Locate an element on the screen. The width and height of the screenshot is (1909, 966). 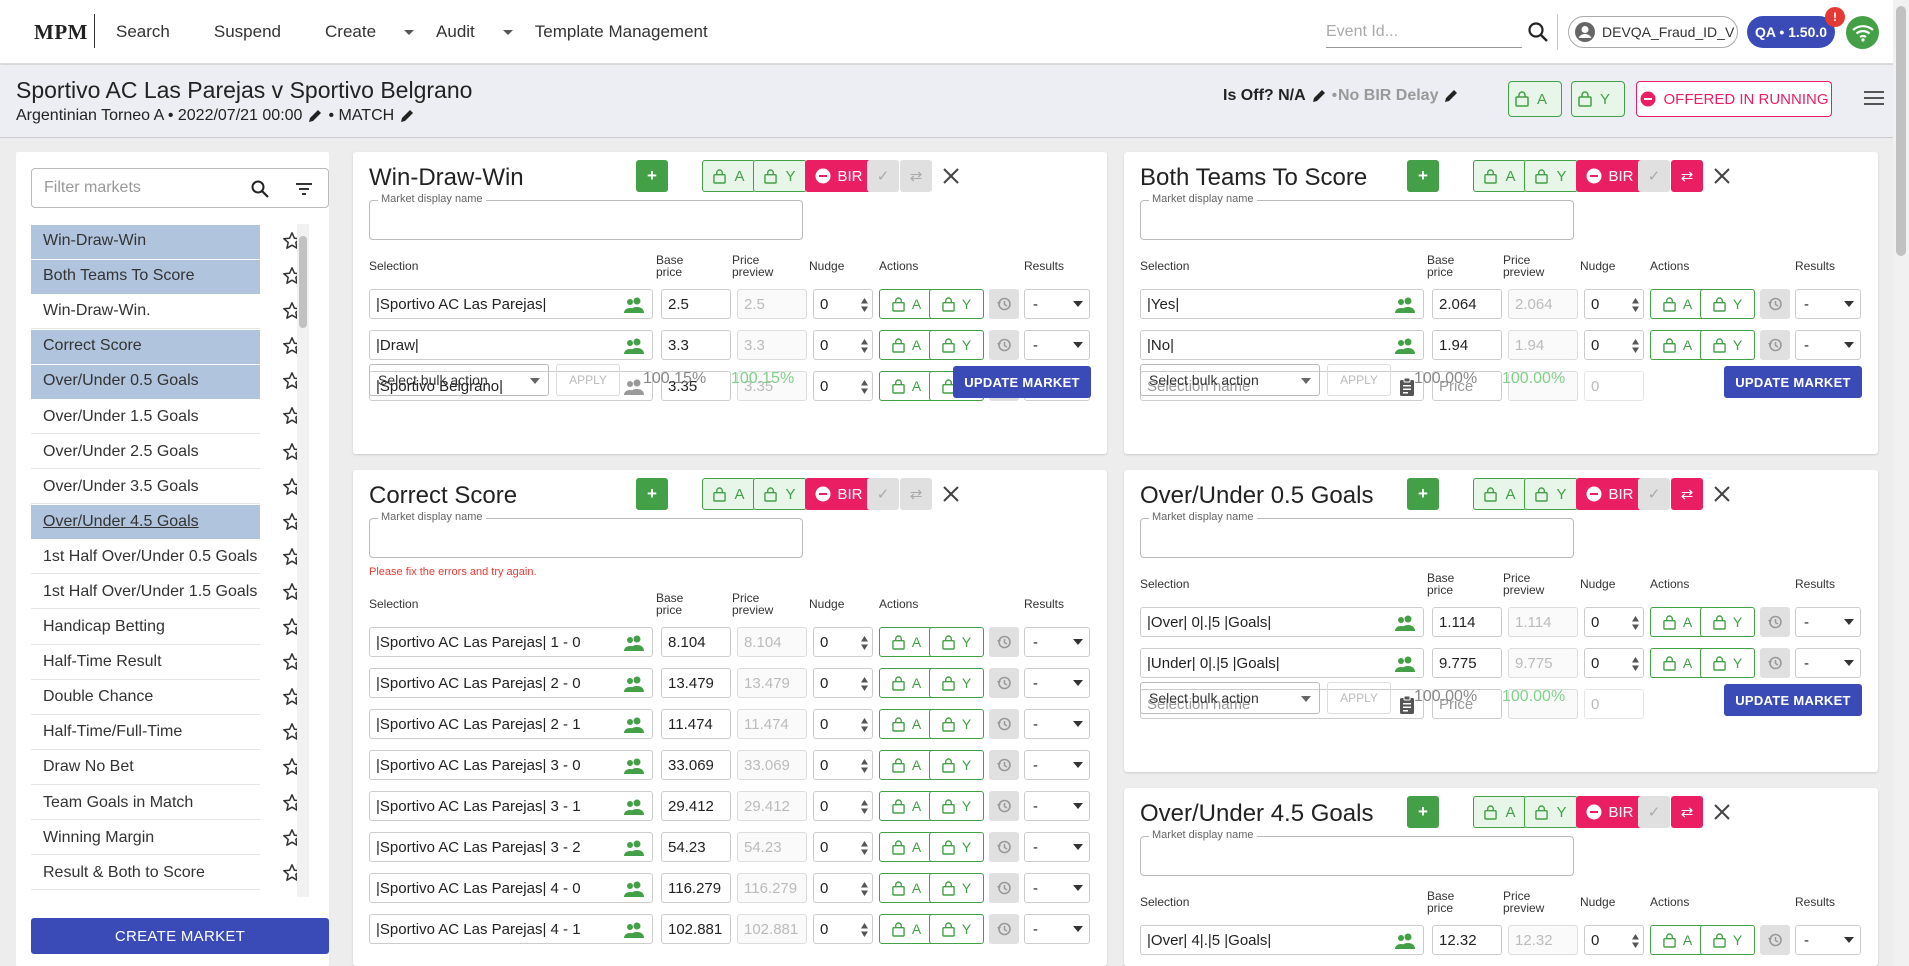
selection-name-field: |Sportivo AC Las Parejas| 3 - 1 is located at coordinates (511, 806).